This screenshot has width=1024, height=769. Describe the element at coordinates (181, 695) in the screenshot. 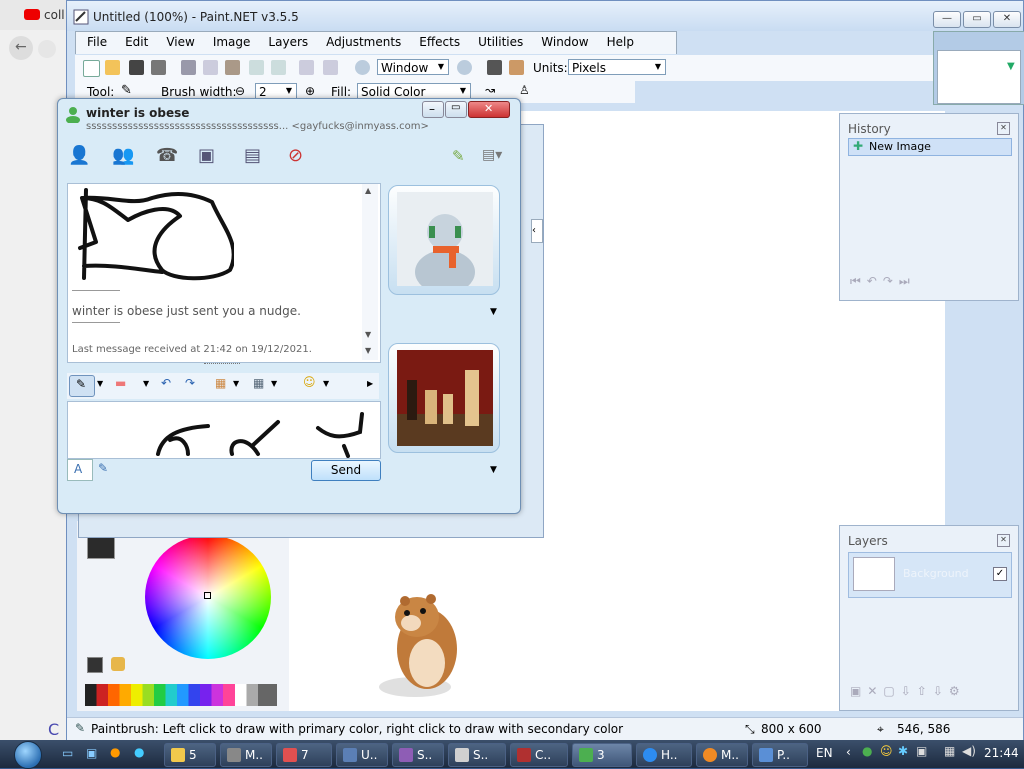

I see `color-palette` at that location.